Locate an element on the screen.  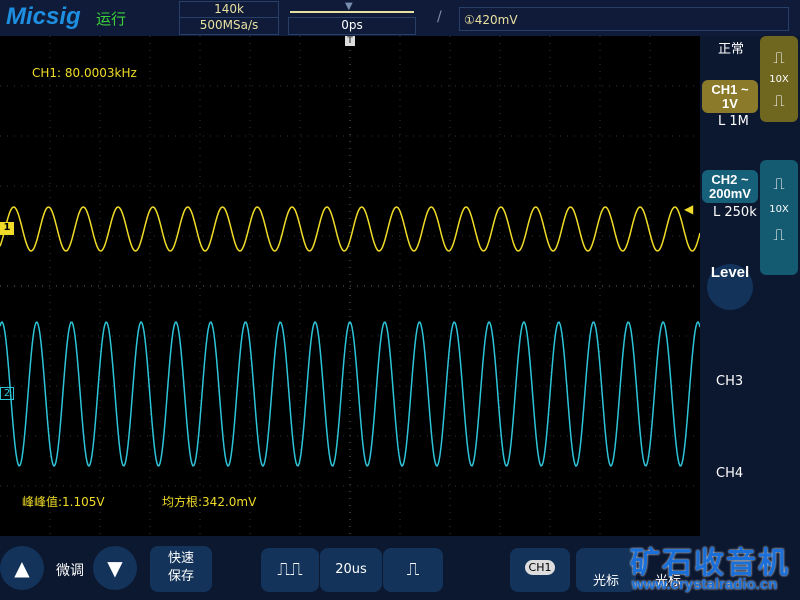
ch2-impedance: L 250k is located at coordinates (735, 212).